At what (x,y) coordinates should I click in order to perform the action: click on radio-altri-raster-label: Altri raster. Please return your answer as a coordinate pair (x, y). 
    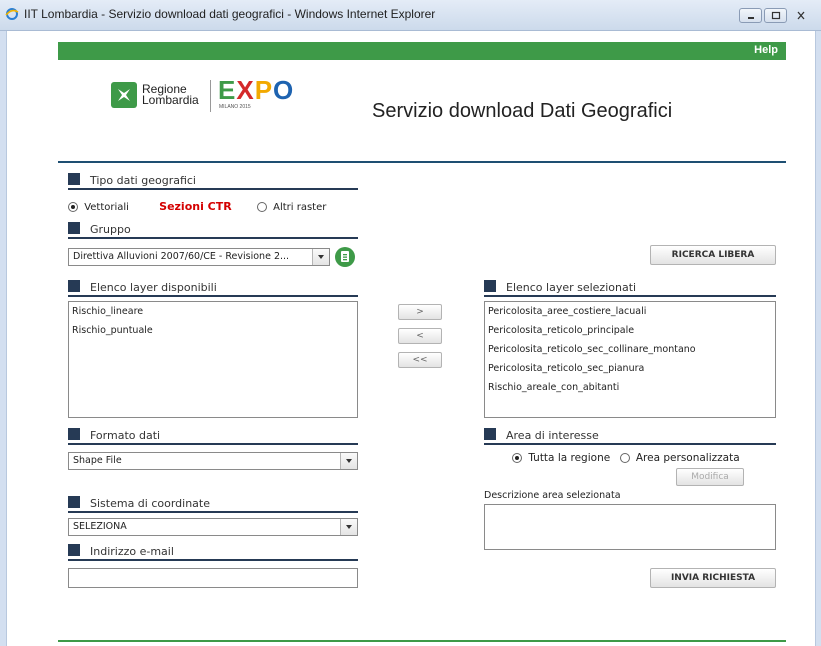
    Looking at the image, I should click on (299, 207).